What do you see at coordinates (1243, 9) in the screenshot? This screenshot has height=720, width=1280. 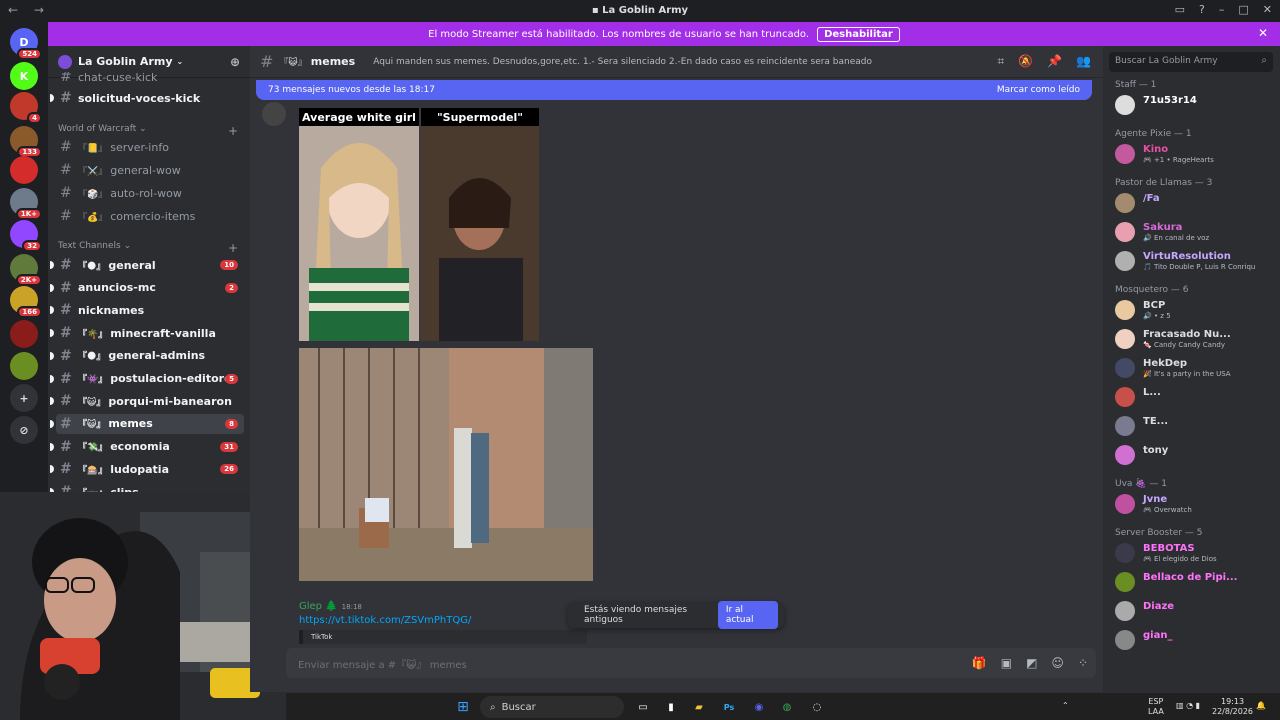 I see `maximize-button: □` at bounding box center [1243, 9].